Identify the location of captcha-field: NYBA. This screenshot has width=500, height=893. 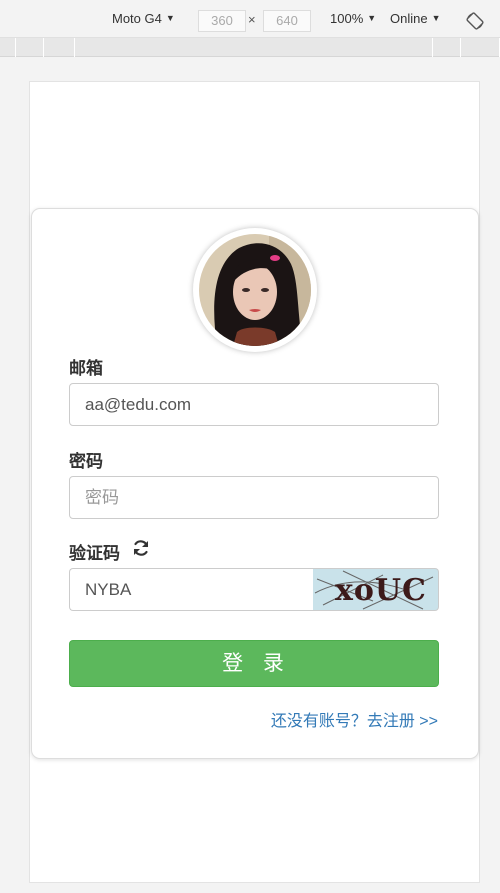
(191, 589).